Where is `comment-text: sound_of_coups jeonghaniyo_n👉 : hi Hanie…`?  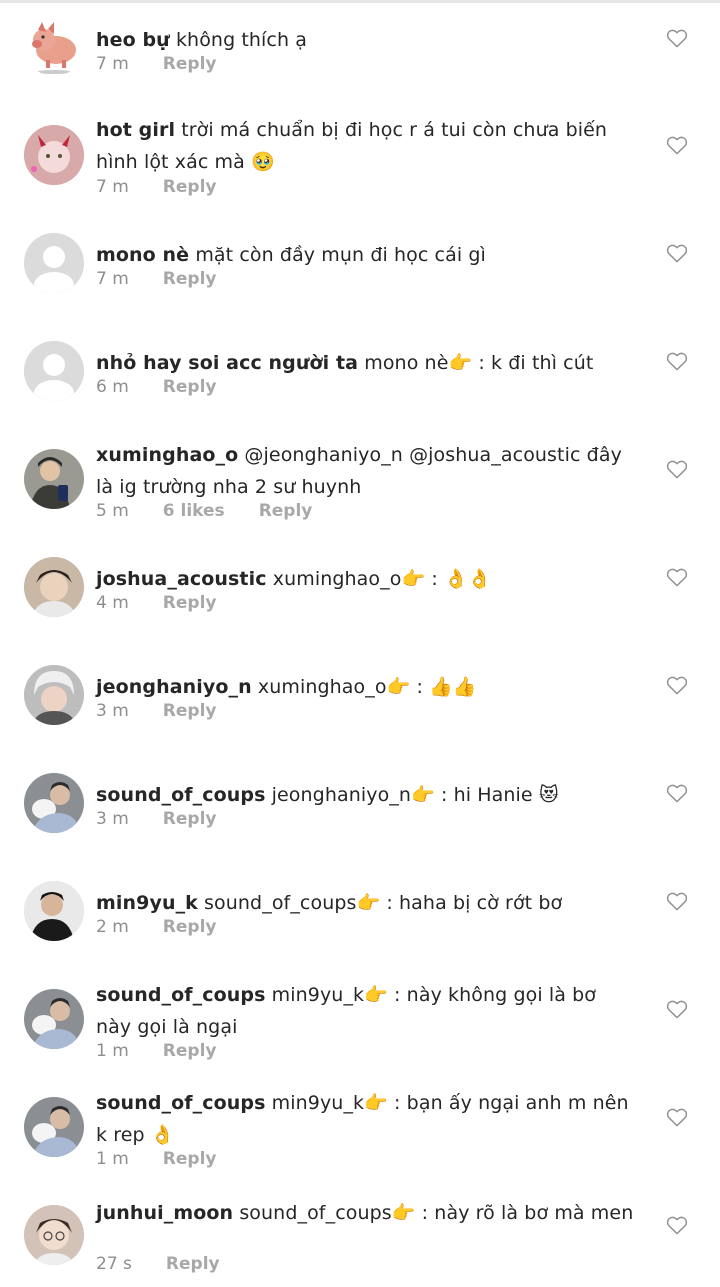 comment-text: sound_of_coups jeonghaniyo_n👉 : hi Hanie… is located at coordinates (366, 795).